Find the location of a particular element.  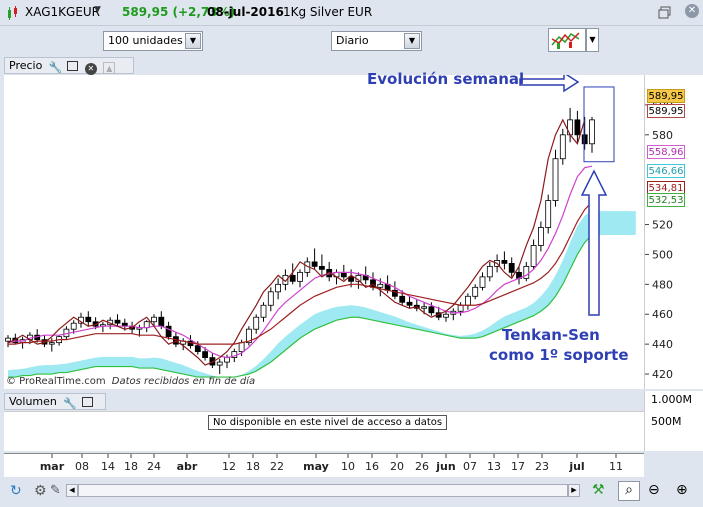

x-tick-label: jun is located at coordinates (445, 466).